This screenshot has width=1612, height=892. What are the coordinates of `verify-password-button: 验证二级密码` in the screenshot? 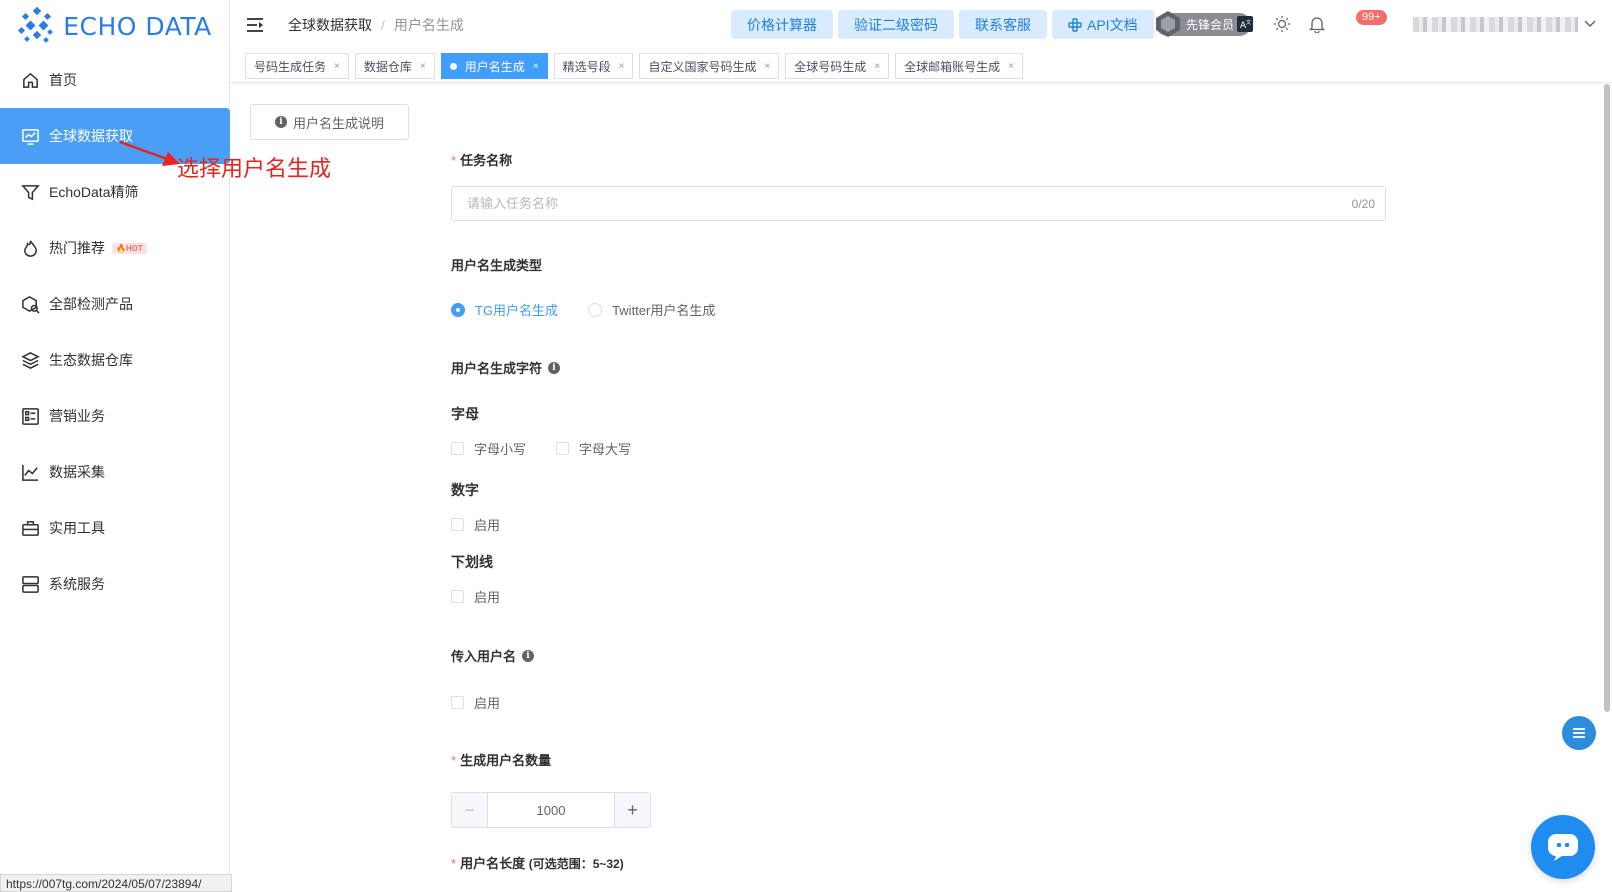 It's located at (896, 24).